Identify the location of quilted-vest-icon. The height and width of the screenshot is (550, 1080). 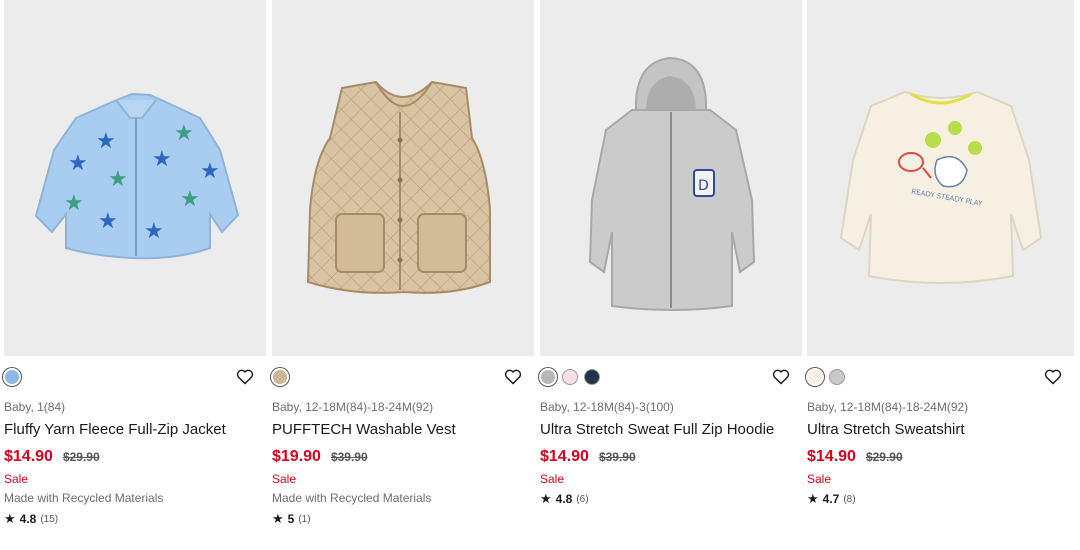
(398, 187).